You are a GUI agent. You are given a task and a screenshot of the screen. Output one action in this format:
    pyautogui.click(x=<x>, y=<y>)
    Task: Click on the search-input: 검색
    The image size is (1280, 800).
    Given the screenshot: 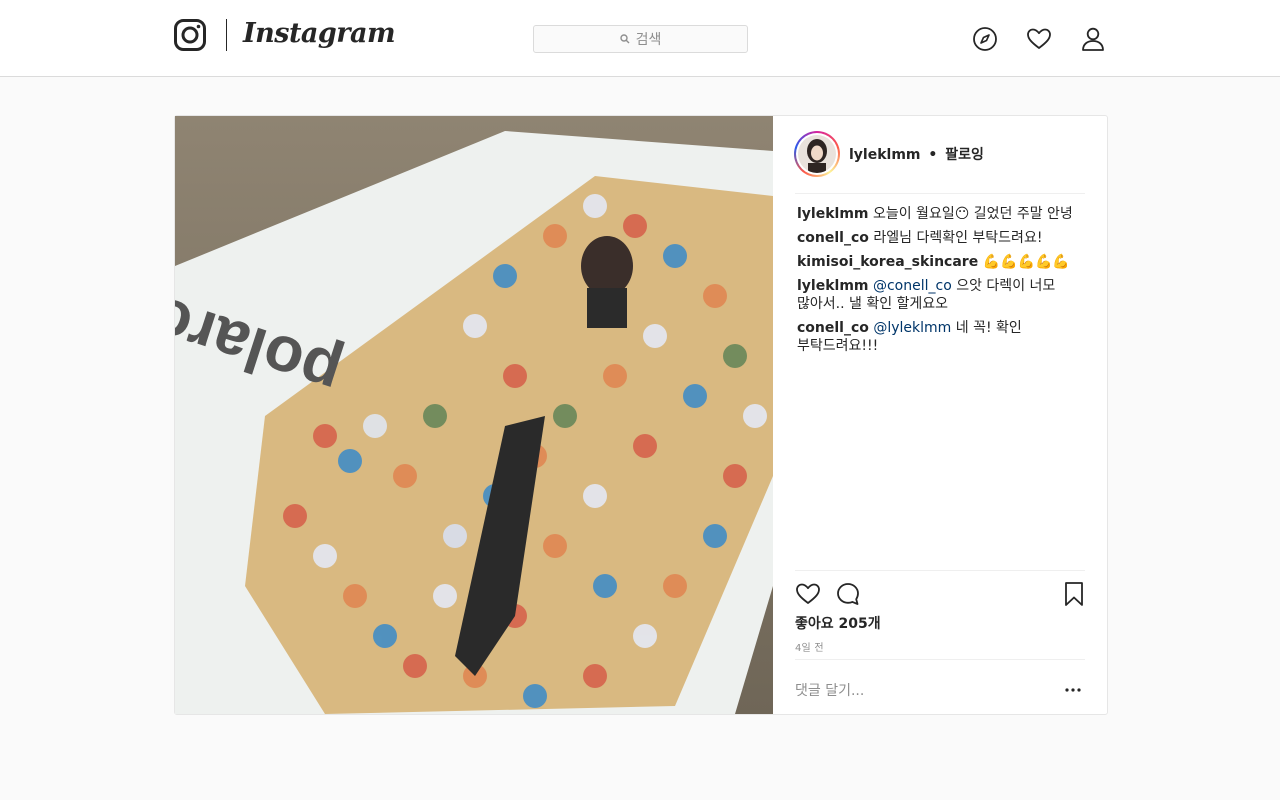 What is the action you would take?
    pyautogui.click(x=640, y=39)
    